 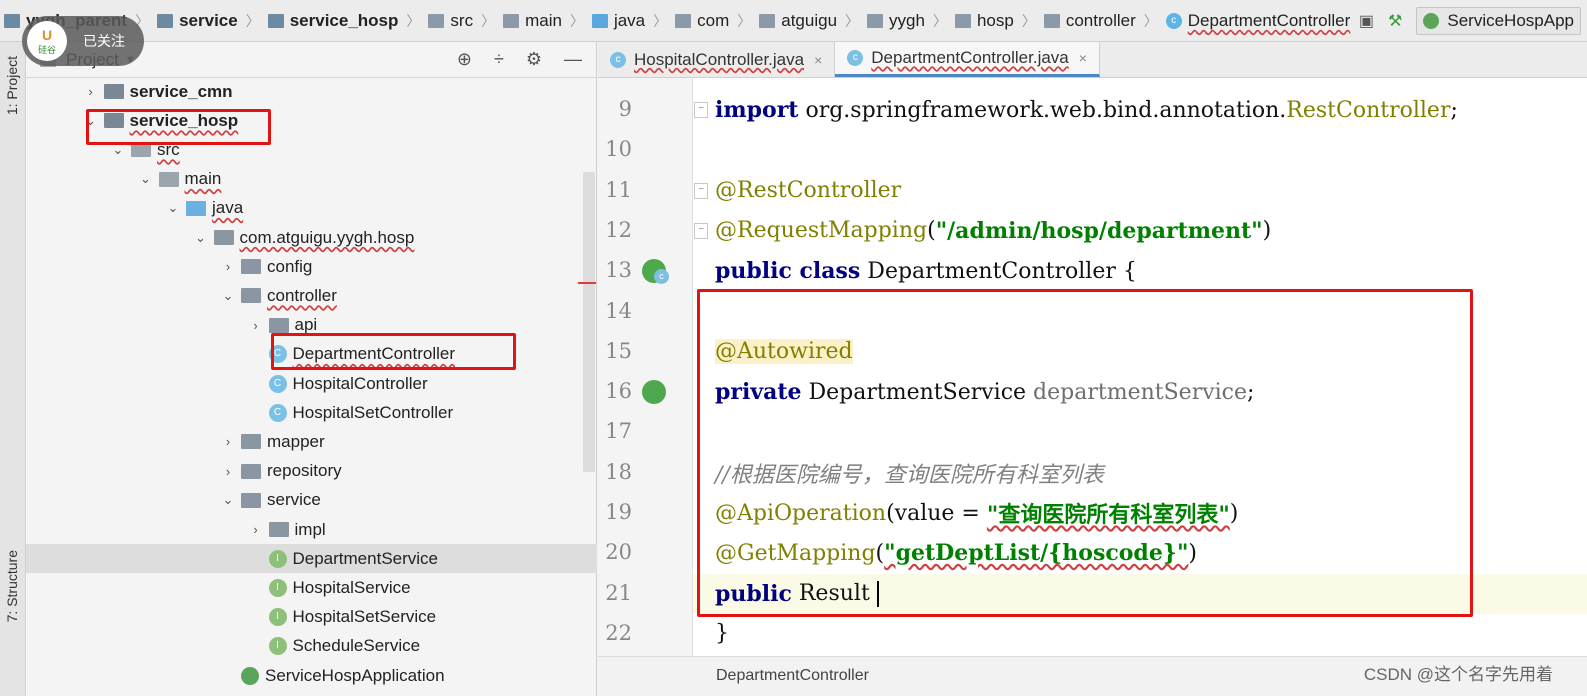 I want to click on tree-item-label: ScheduleService, so click(x=356, y=646).